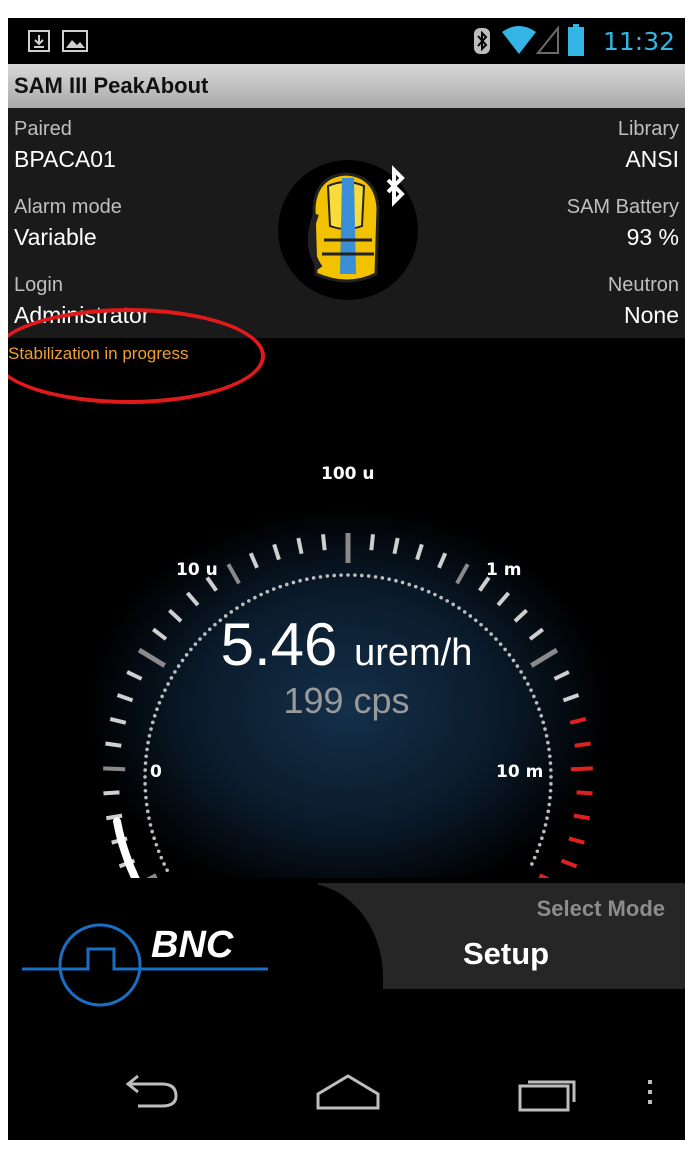  I want to click on neutron-value: None, so click(651, 315).